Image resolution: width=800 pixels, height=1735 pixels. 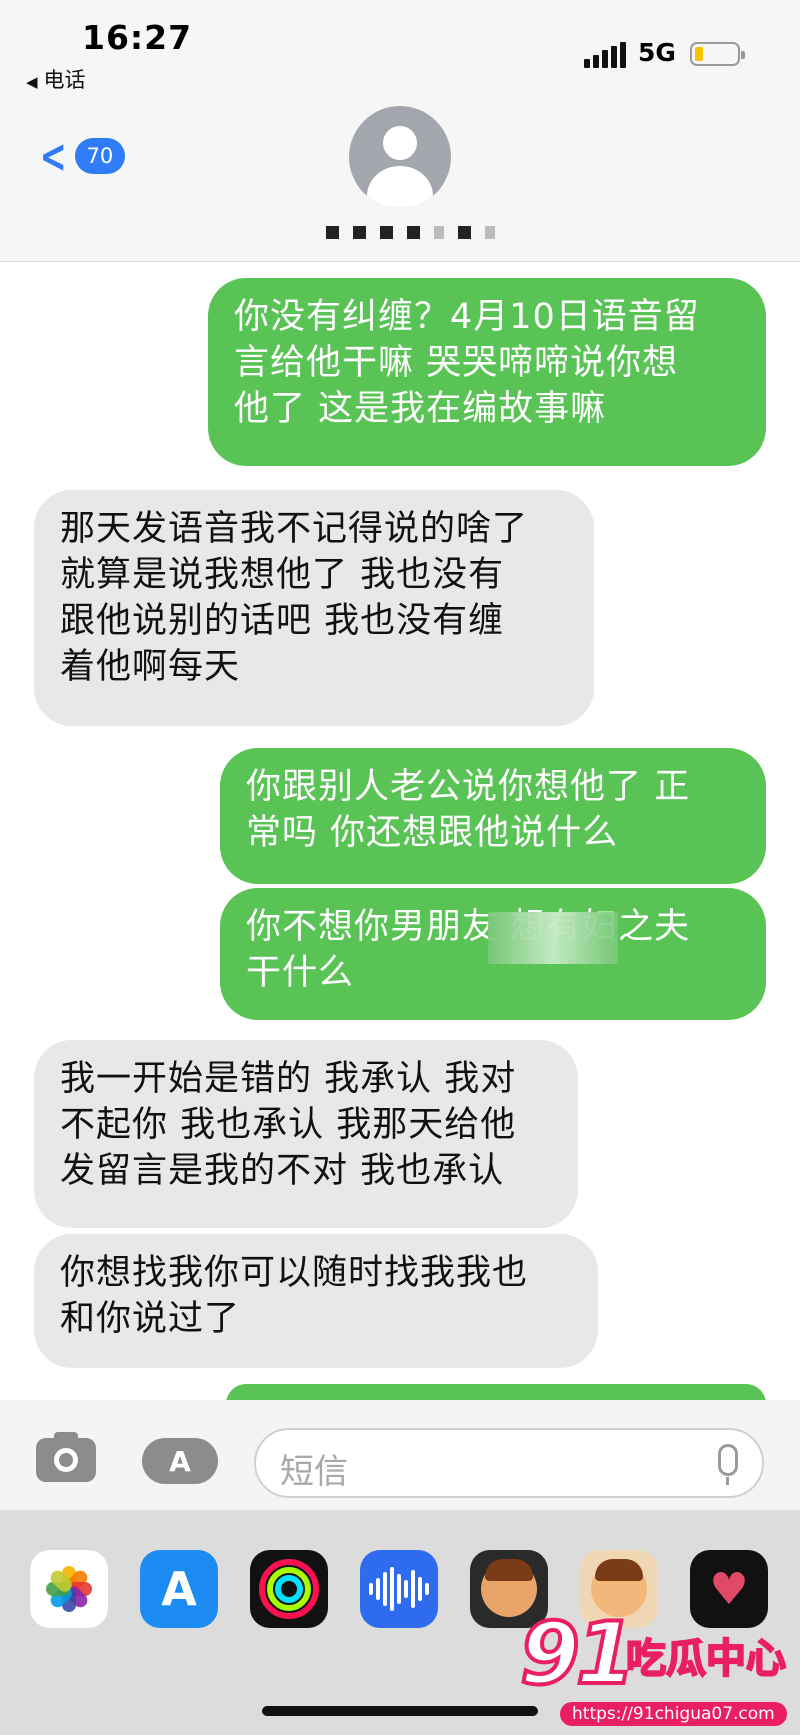 What do you see at coordinates (717, 54) in the screenshot?
I see `battery-icon` at bounding box center [717, 54].